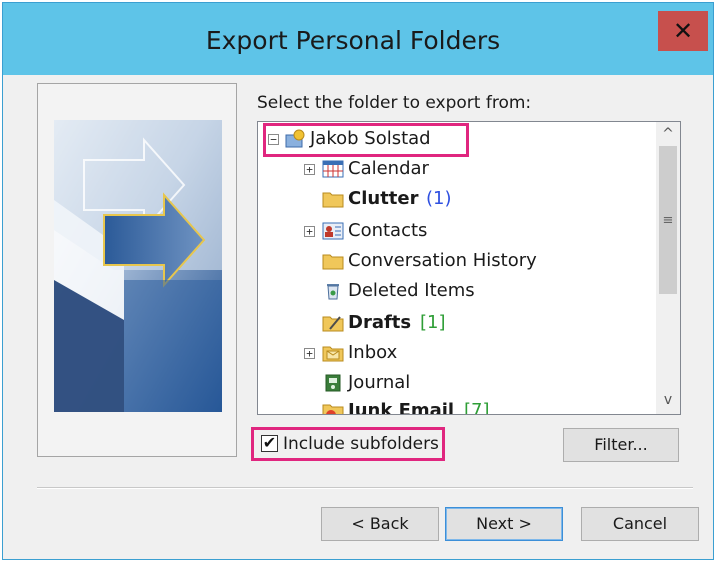 This screenshot has width=718, height=564. What do you see at coordinates (379, 382) in the screenshot?
I see `tree-item-label: Journal` at bounding box center [379, 382].